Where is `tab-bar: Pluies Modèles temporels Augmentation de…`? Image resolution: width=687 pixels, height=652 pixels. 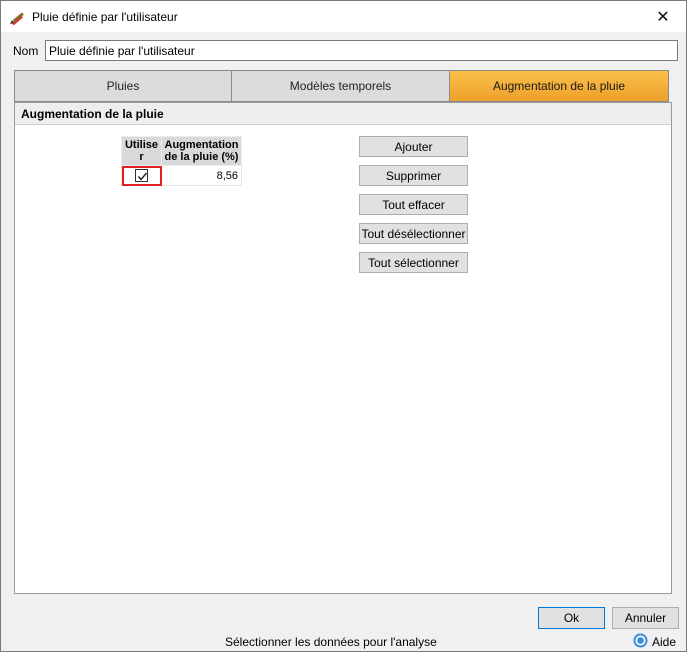
tab-bar: Pluies Modèles temporels Augmentation de… is located at coordinates (342, 86).